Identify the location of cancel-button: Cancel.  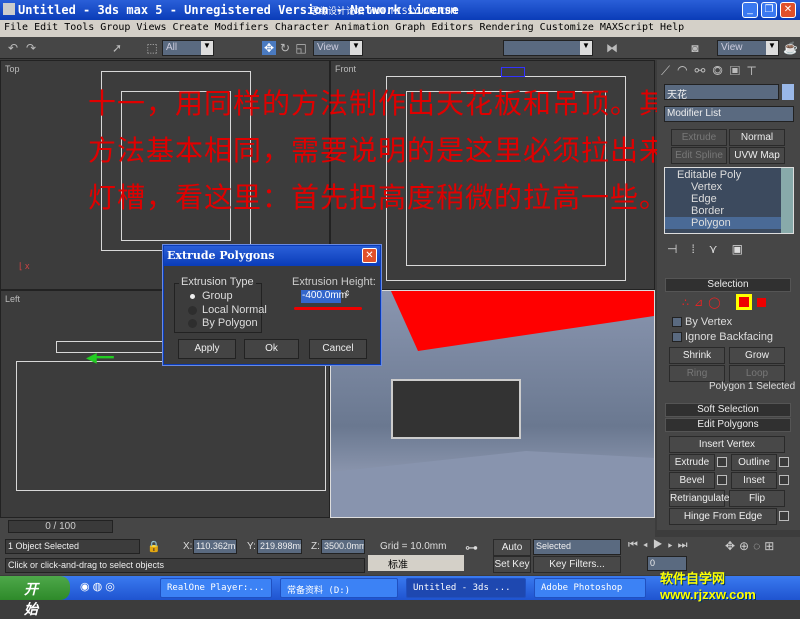
(338, 349).